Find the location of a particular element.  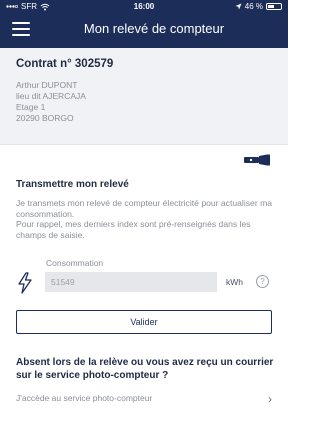

photo-service-link: J'accède au service photo-compteur › is located at coordinates (145, 399).